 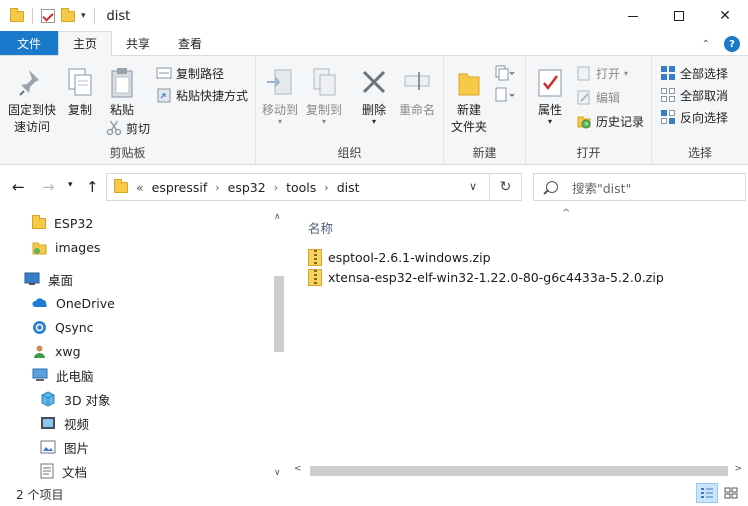 What do you see at coordinates (694, 95) in the screenshot?
I see `select-none-button: 全部取消` at bounding box center [694, 95].